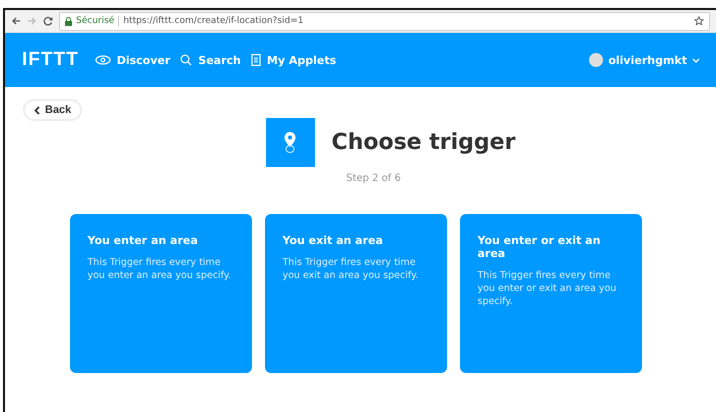 The width and height of the screenshot is (716, 412). What do you see at coordinates (373, 178) in the screenshot?
I see `step-indicator: Step 2 of 6` at bounding box center [373, 178].